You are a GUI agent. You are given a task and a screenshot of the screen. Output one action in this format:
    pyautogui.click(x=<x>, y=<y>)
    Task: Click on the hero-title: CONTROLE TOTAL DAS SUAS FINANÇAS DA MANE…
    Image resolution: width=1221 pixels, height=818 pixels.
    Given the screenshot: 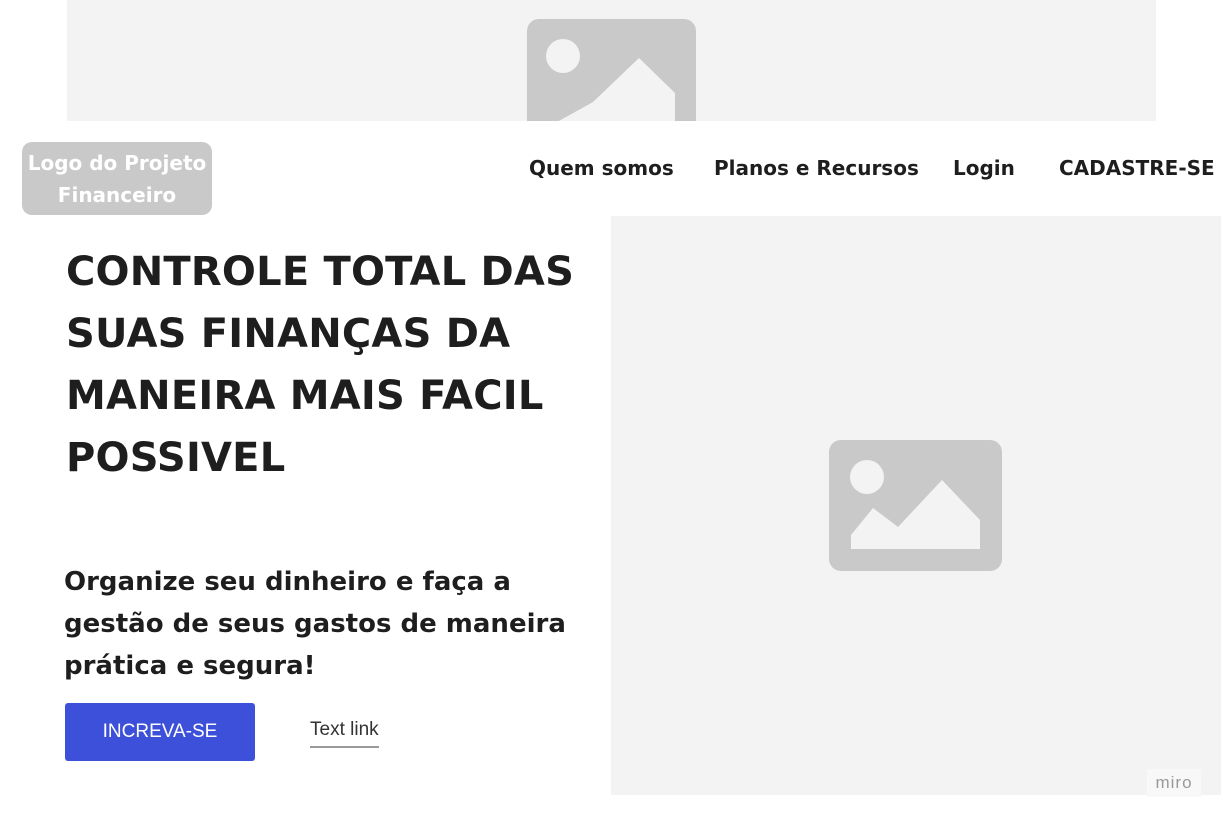 What is the action you would take?
    pyautogui.click(x=320, y=365)
    